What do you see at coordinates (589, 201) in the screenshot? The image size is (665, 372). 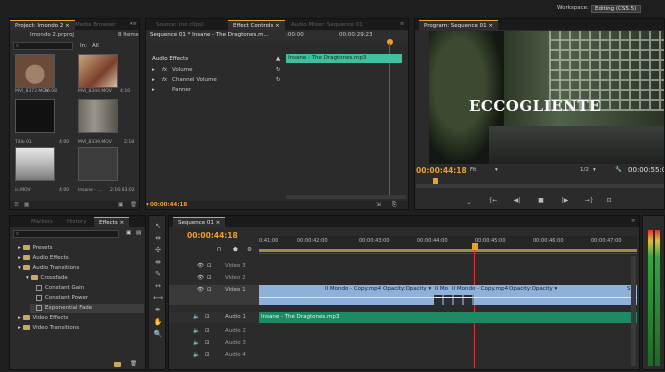 I see `go-to-out-button: →}` at bounding box center [589, 201].